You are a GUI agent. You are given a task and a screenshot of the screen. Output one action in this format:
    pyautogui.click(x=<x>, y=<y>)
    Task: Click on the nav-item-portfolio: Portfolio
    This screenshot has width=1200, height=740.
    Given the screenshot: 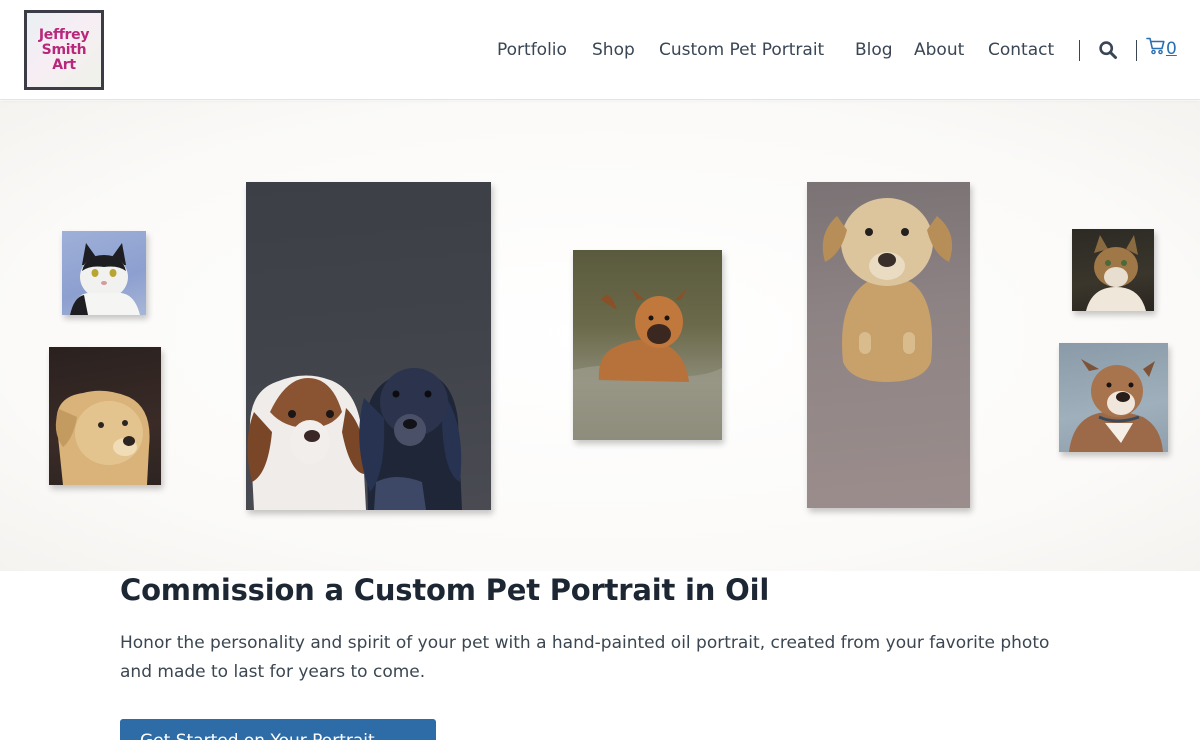 What is the action you would take?
    pyautogui.click(x=532, y=50)
    